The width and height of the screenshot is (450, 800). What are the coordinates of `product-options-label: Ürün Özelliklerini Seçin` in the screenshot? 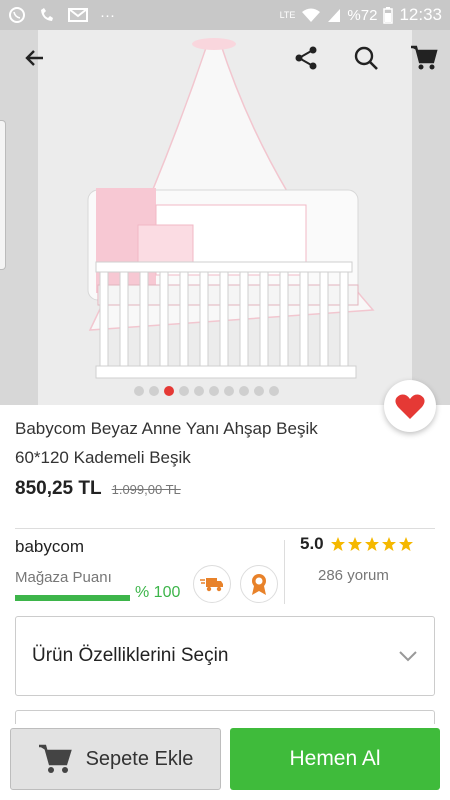 It's located at (130, 655).